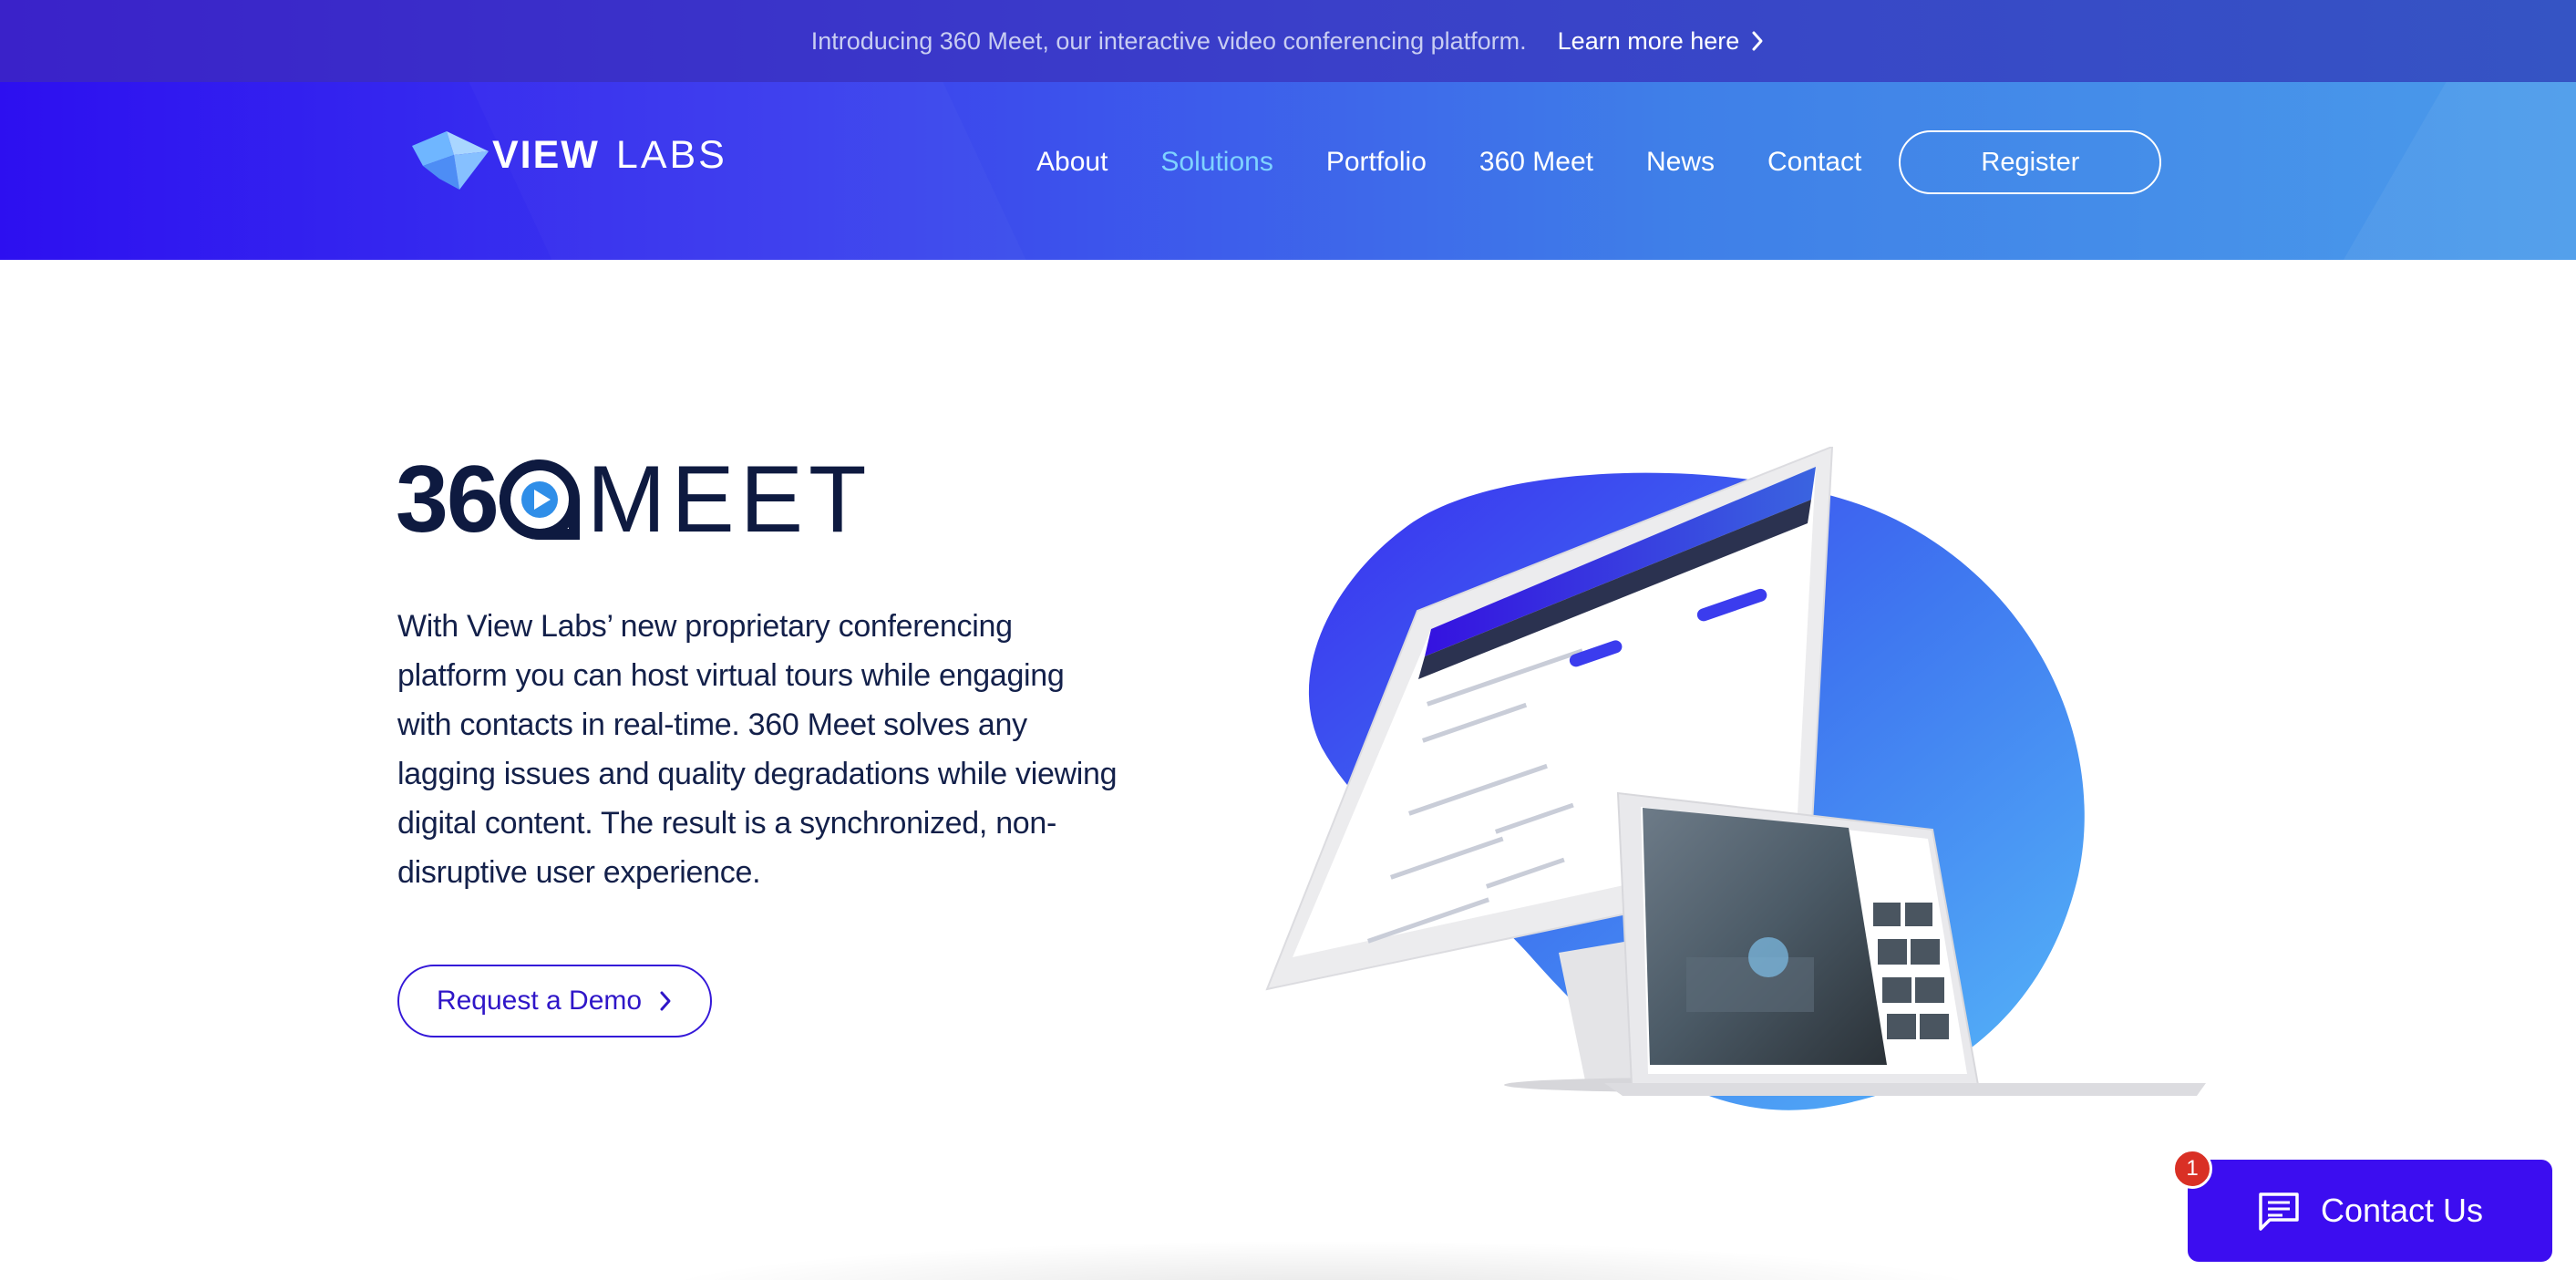 Image resolution: width=2576 pixels, height=1280 pixels. What do you see at coordinates (1648, 40) in the screenshot?
I see `learn-more-label: Learn more here` at bounding box center [1648, 40].